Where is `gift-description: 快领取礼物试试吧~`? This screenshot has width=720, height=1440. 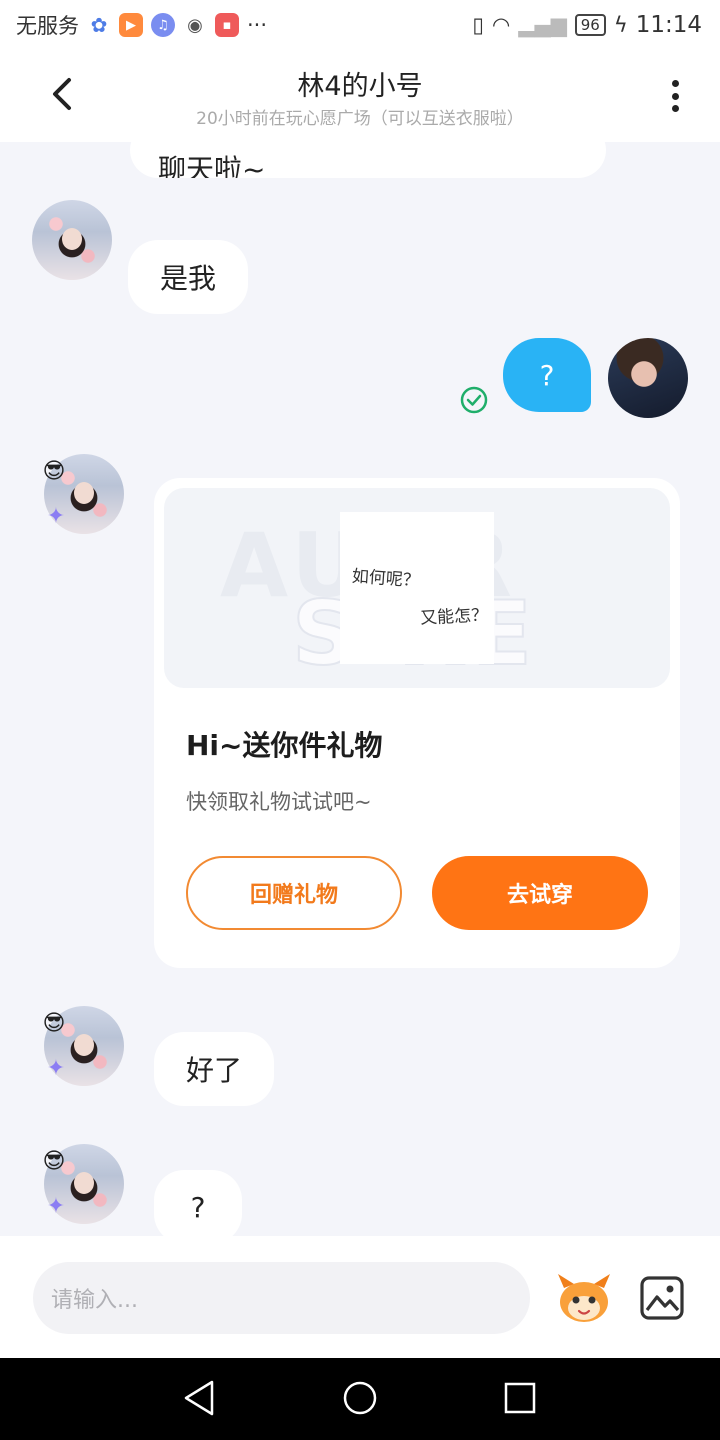
gift-description: 快领取礼物试试吧~ is located at coordinates (279, 802).